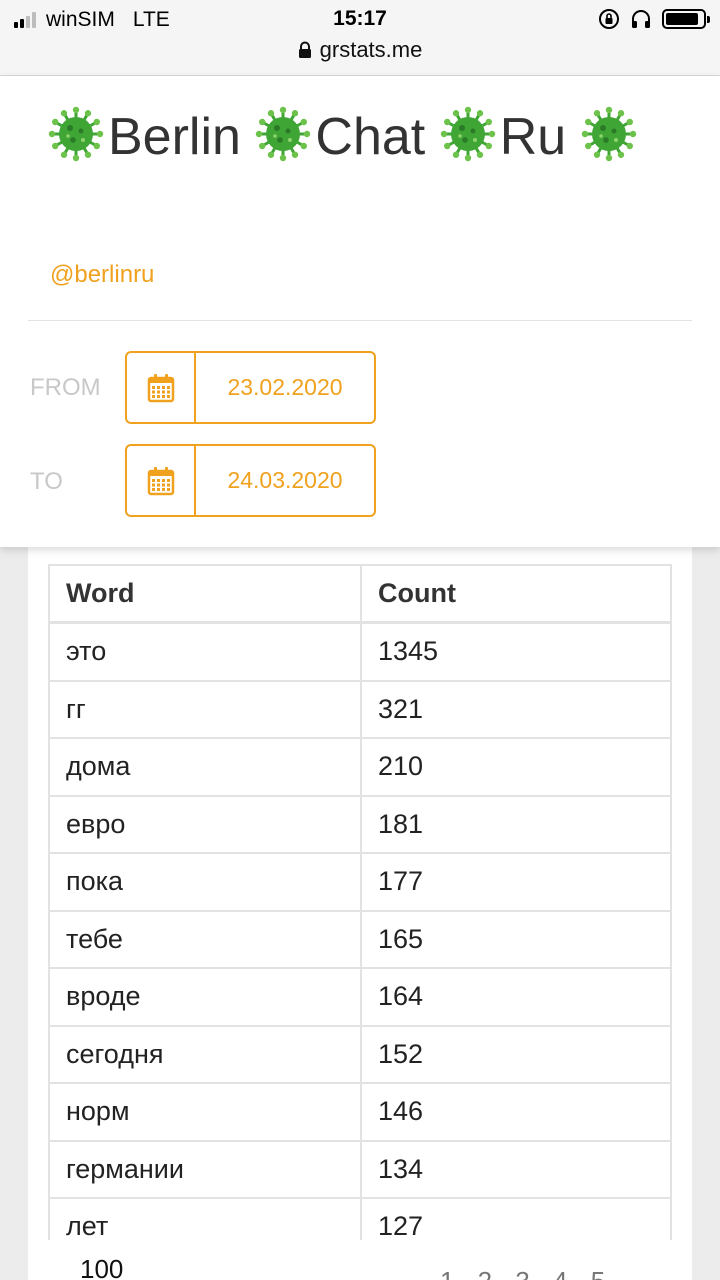 The height and width of the screenshot is (1280, 720). I want to click on word-cell: дома, so click(206, 767).